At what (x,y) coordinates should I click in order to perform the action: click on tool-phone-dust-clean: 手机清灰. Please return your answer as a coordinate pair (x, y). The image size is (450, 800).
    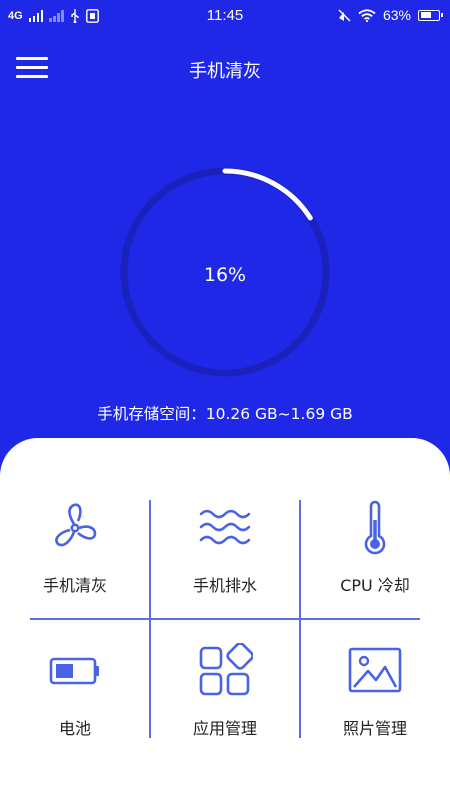
    Looking at the image, I should click on (75, 565).